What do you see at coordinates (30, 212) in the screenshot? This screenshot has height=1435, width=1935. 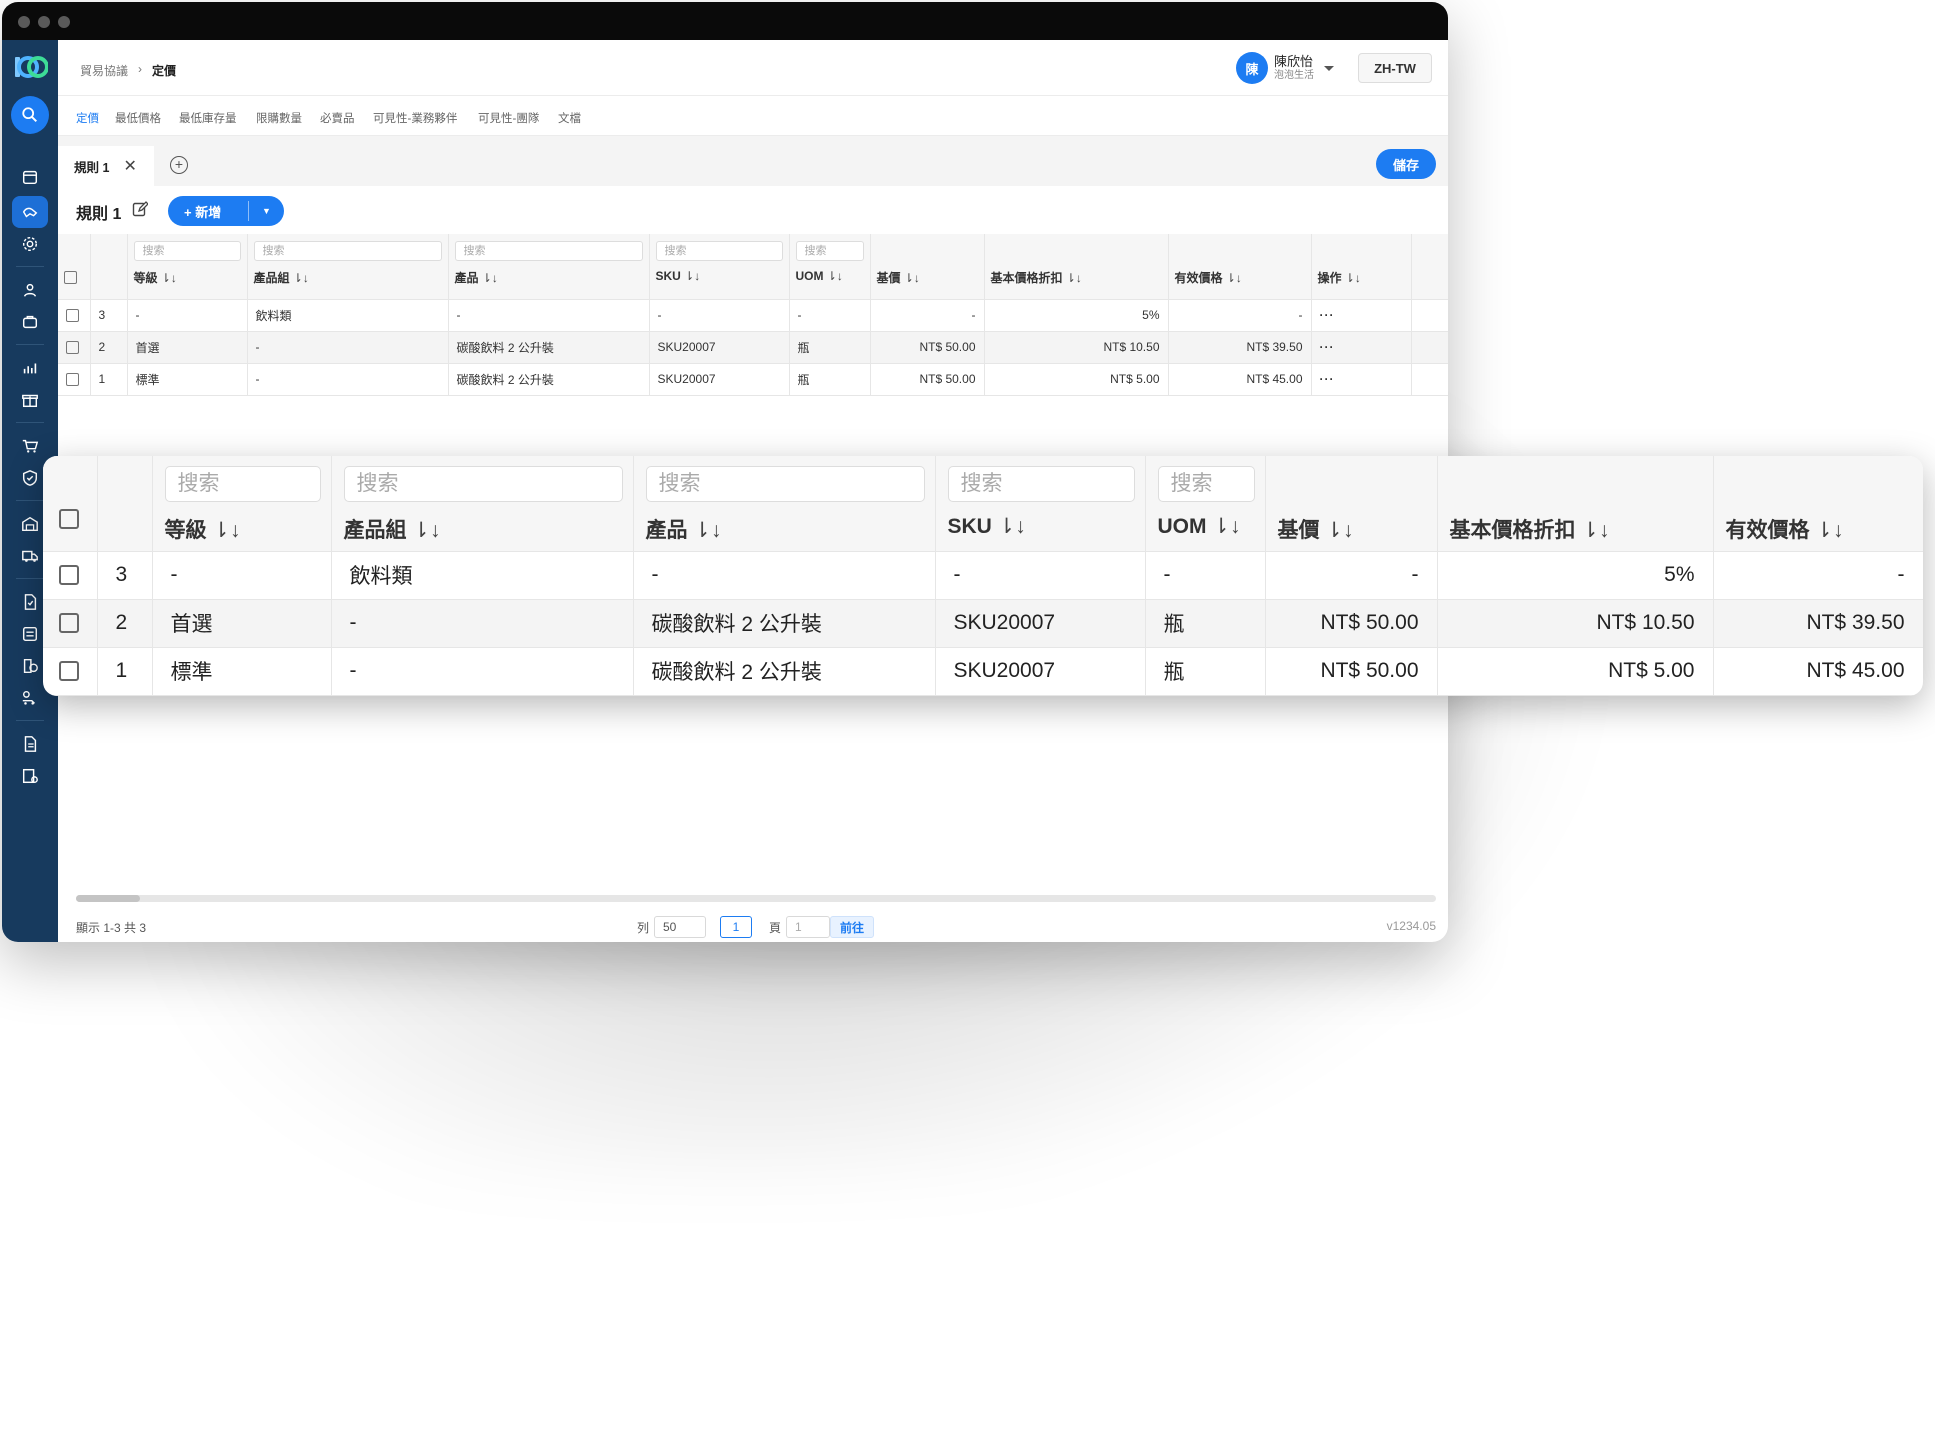 I see `trade-agreement-icon` at bounding box center [30, 212].